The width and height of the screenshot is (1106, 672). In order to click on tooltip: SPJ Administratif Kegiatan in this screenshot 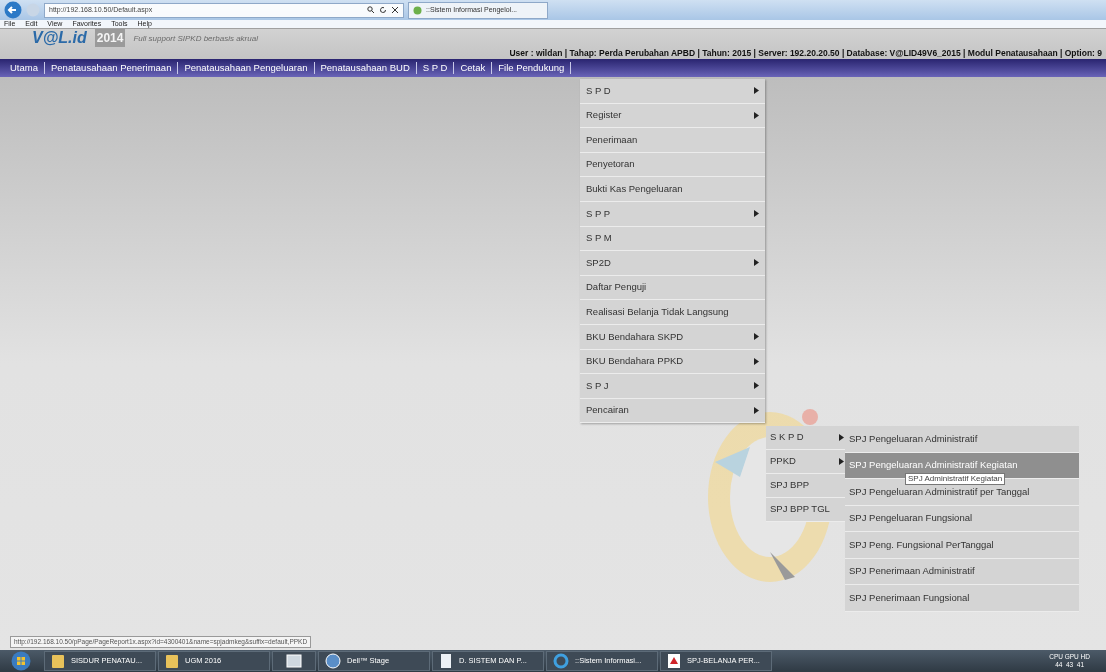, I will do `click(955, 479)`.